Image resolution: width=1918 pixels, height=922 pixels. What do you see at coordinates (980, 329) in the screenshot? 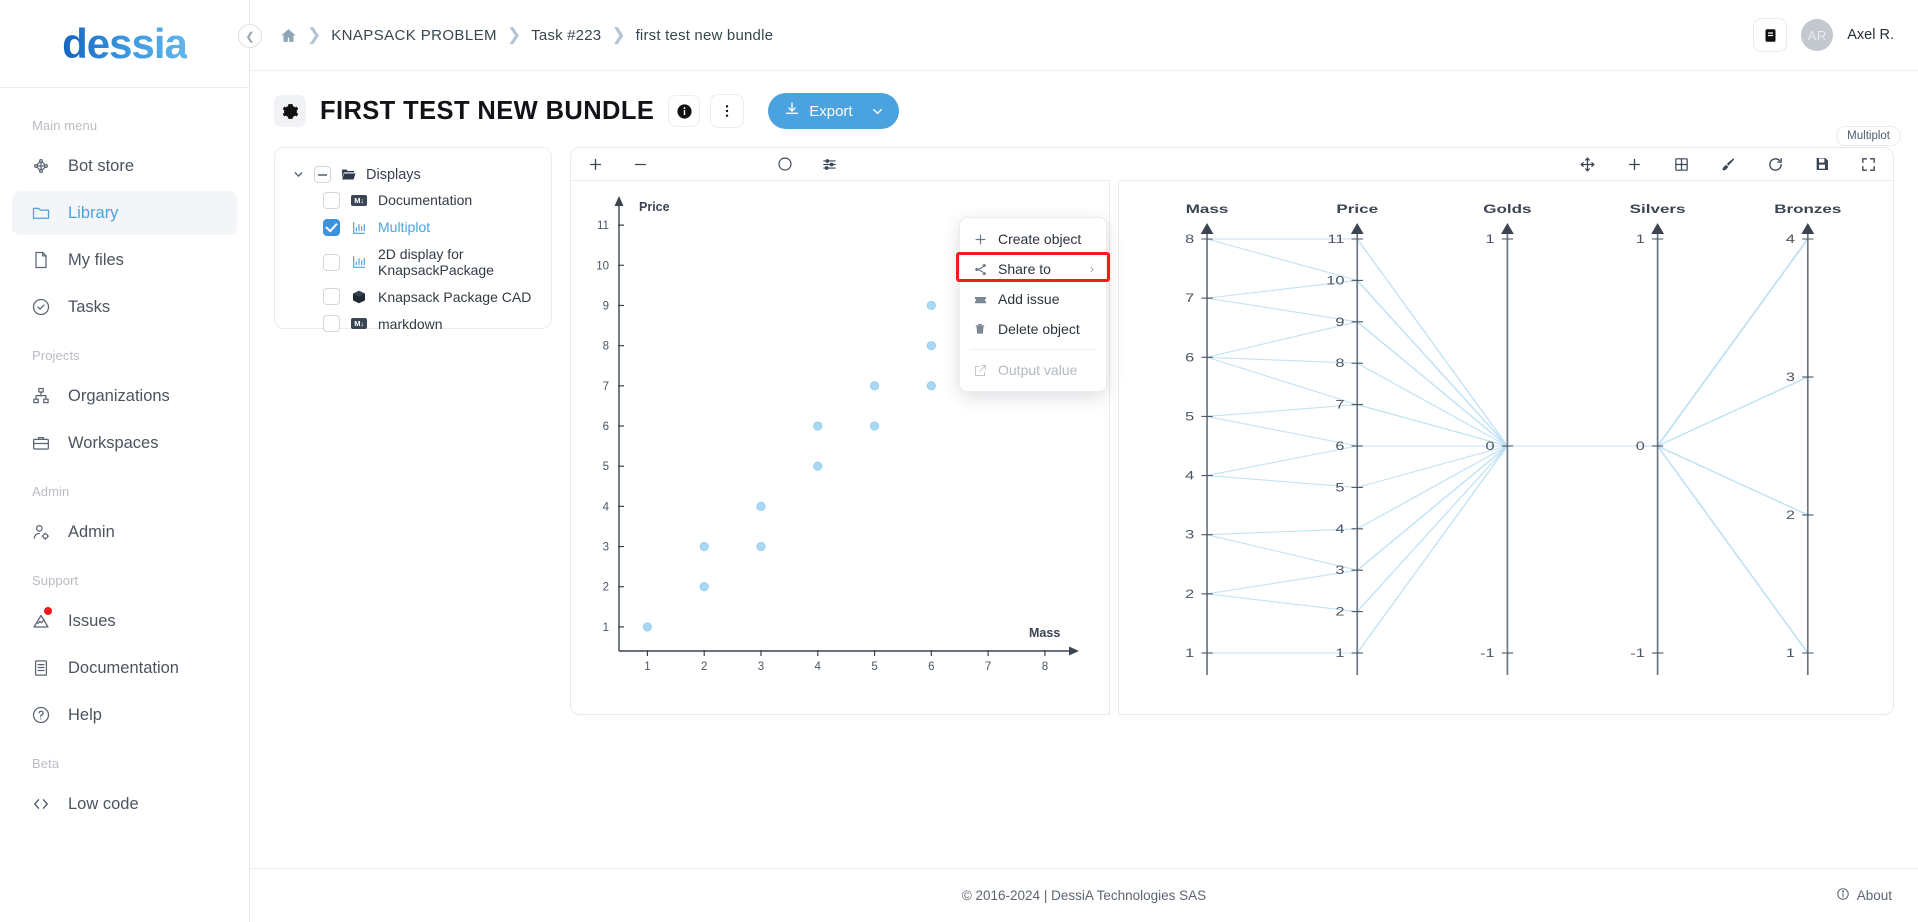
I see `trash-icon` at bounding box center [980, 329].